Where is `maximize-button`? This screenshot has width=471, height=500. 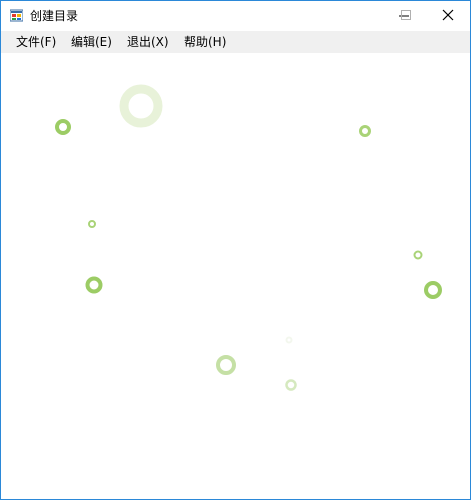
maximize-button is located at coordinates (406, 16).